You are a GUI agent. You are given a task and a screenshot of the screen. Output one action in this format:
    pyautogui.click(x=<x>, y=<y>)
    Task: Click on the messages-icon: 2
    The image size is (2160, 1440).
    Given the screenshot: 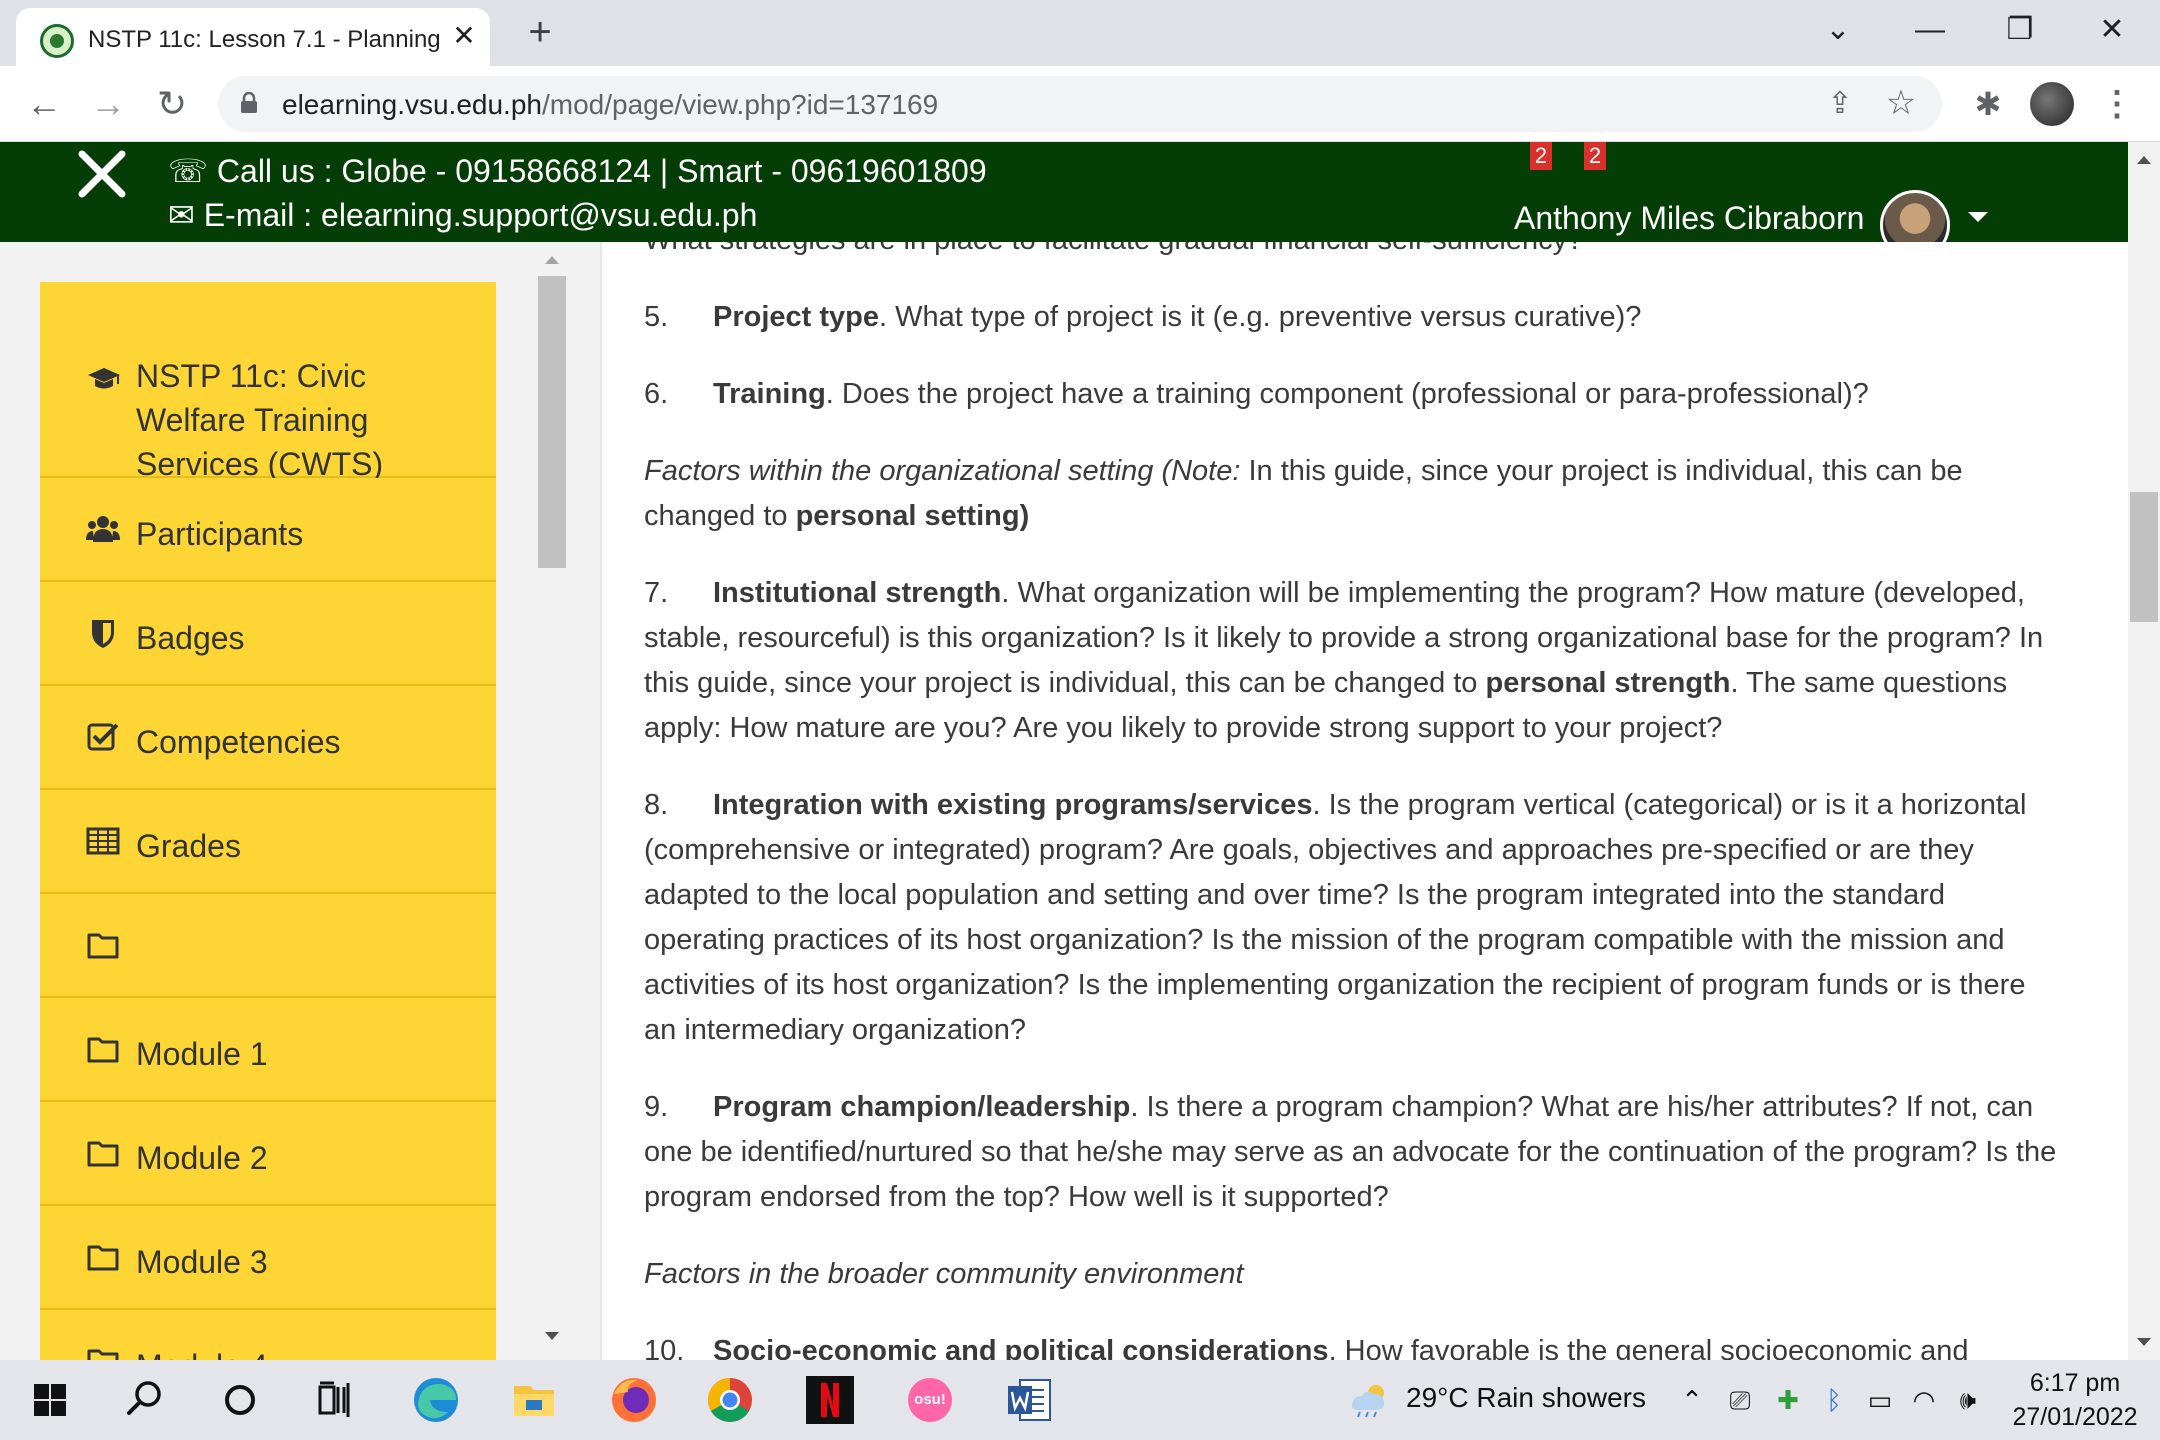 What is the action you would take?
    pyautogui.click(x=1586, y=159)
    